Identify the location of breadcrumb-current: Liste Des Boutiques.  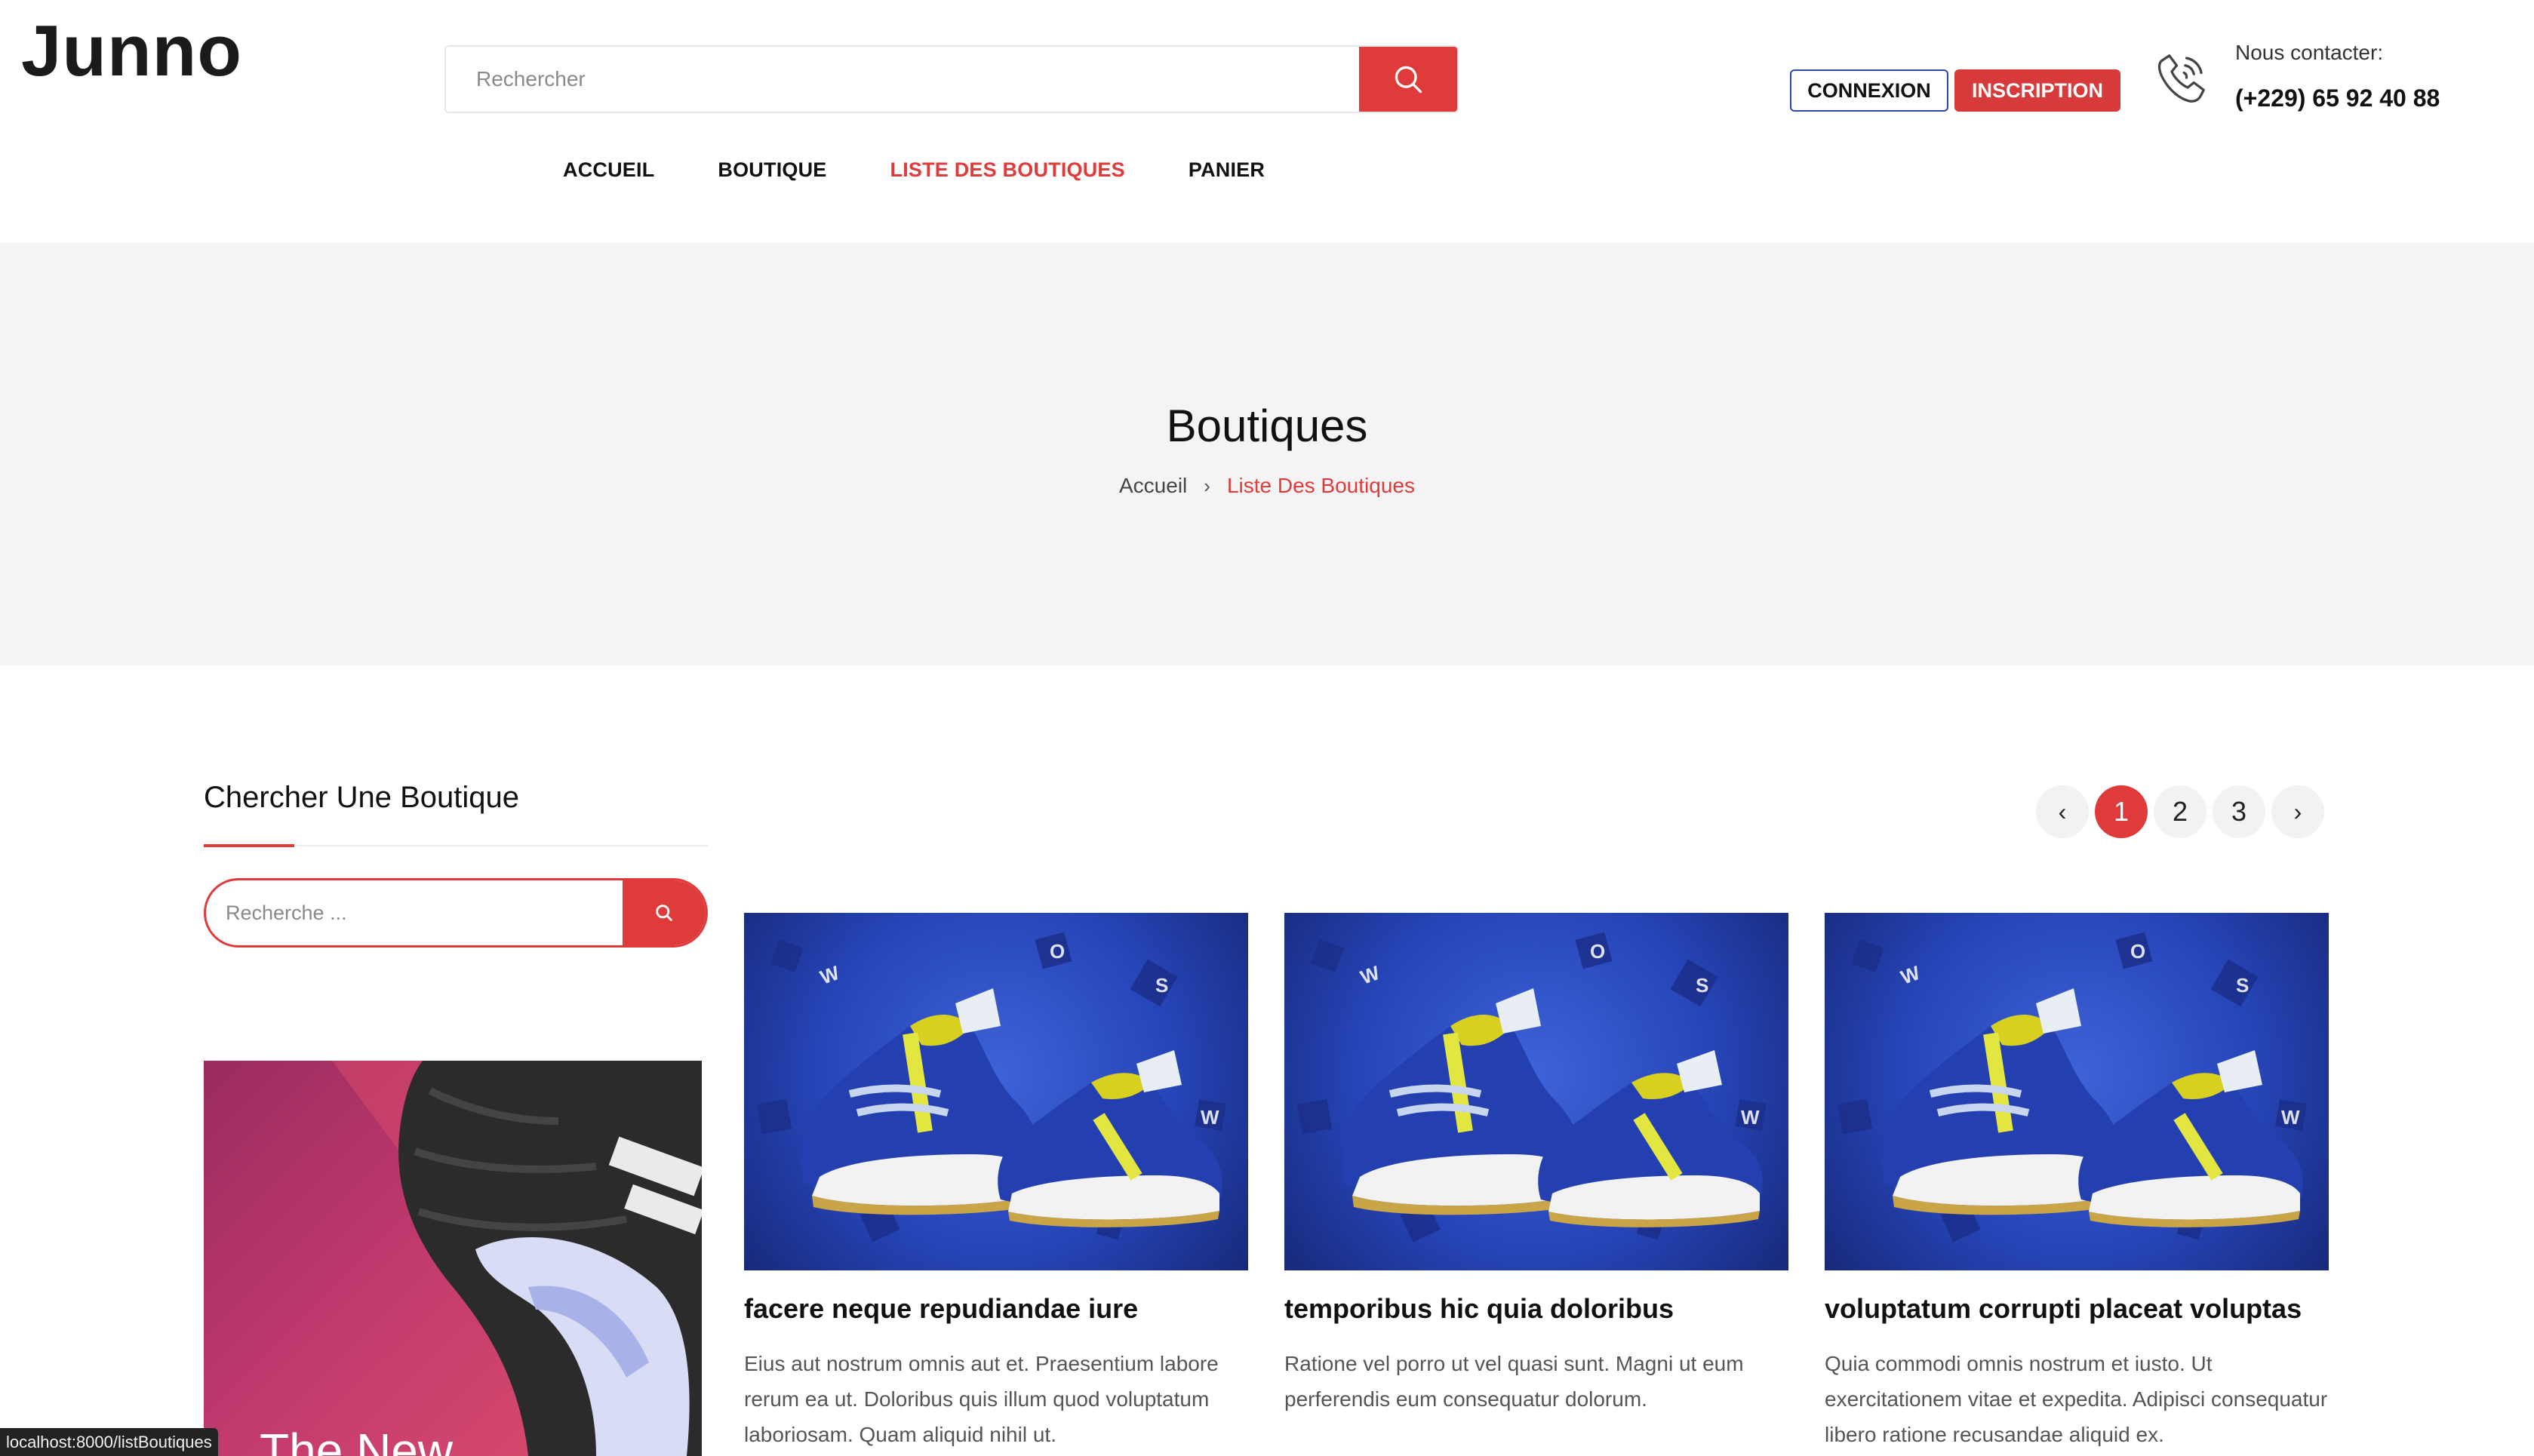
(1320, 486).